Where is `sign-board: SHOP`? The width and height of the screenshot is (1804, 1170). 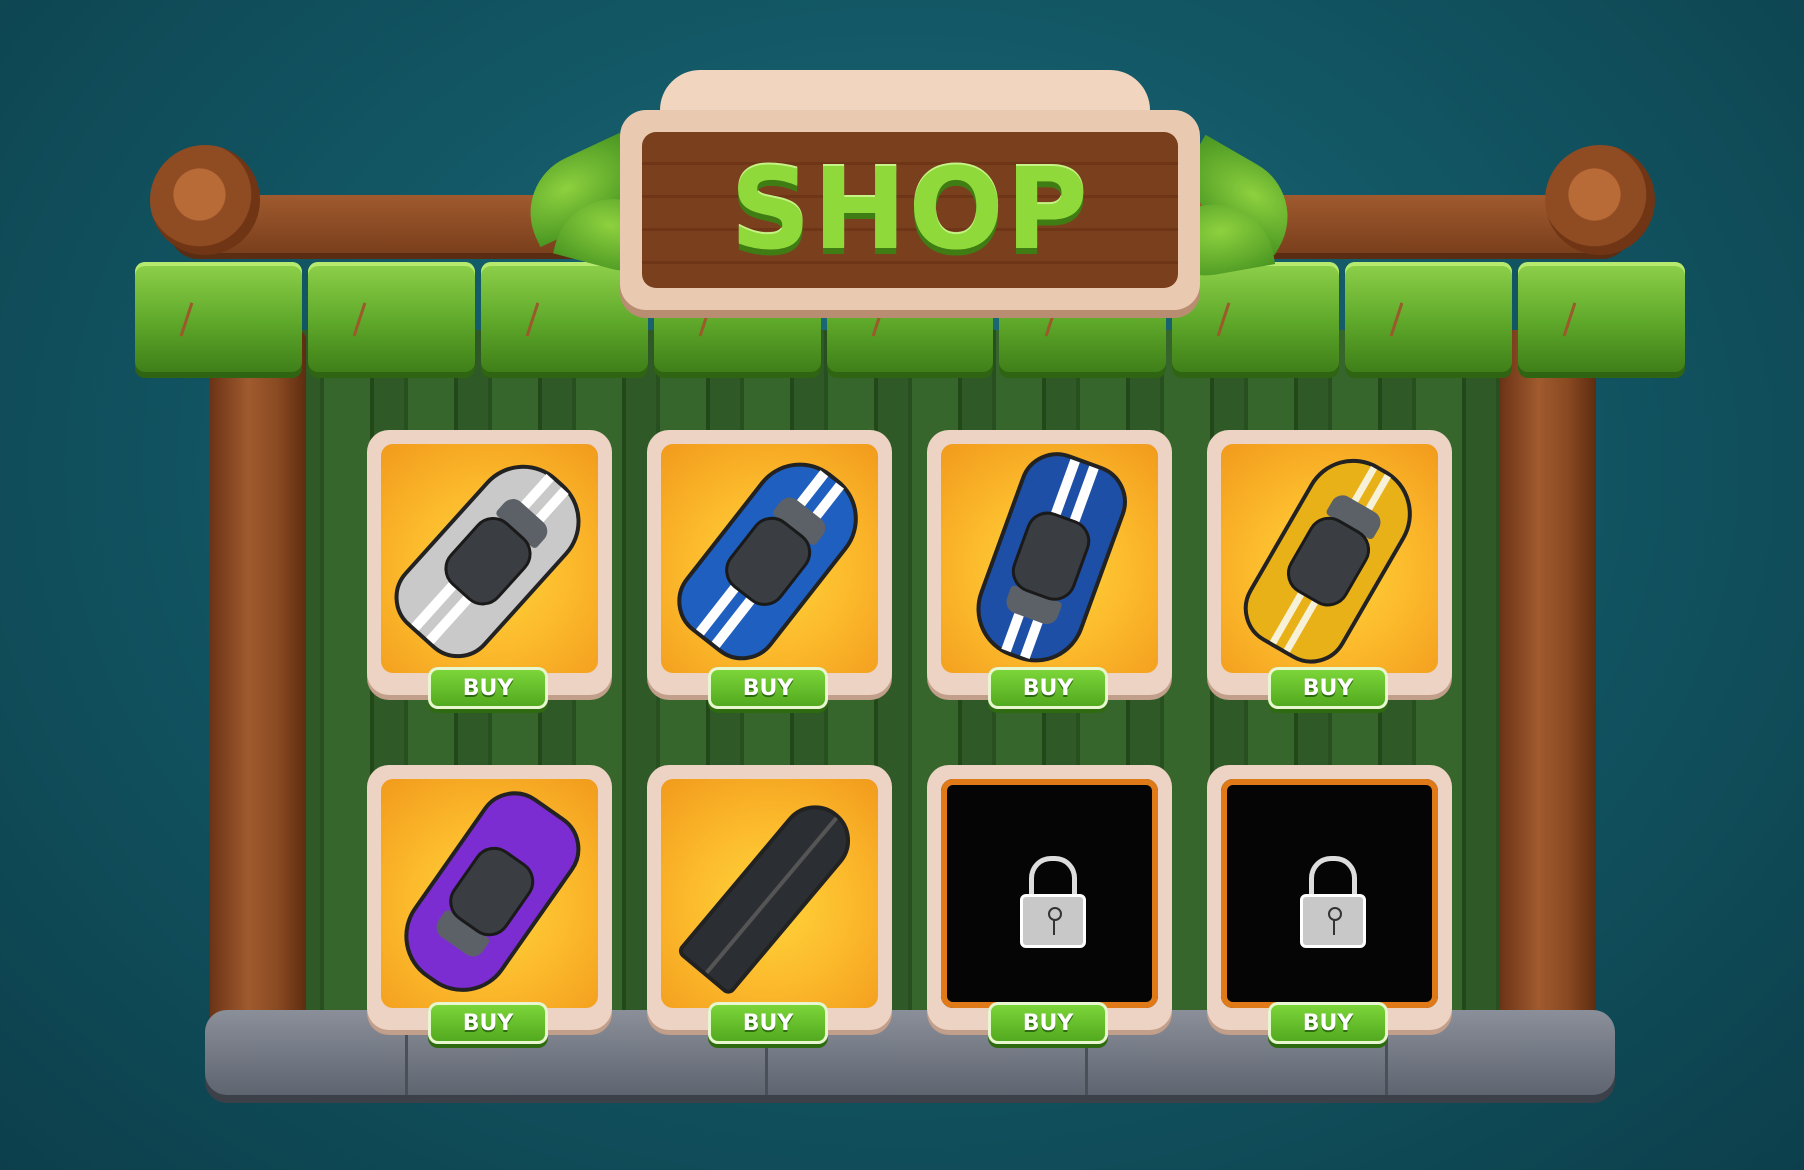
sign-board: SHOP is located at coordinates (910, 210).